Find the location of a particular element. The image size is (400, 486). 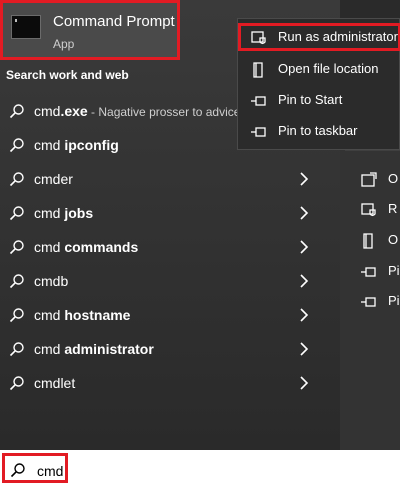

menu-item-run-as-administrator: Run as administrator is located at coordinates (319, 37).